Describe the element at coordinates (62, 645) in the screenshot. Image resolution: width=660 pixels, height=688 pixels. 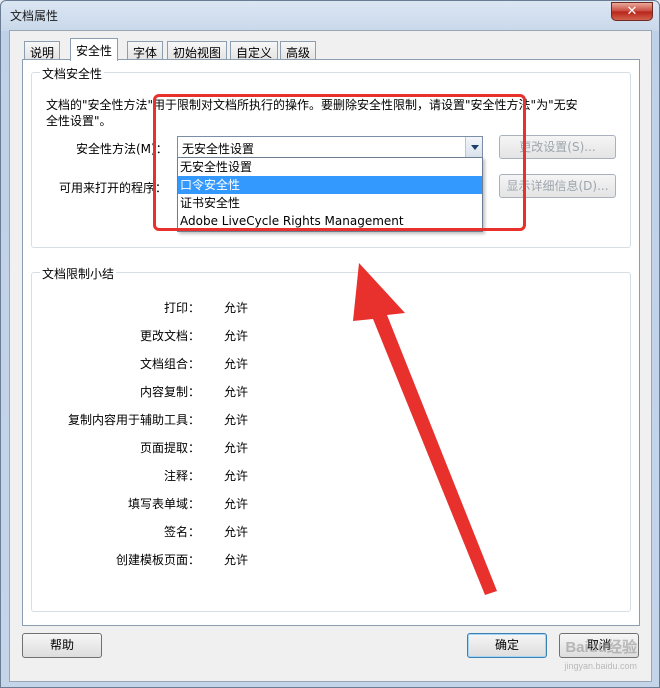
I see `help-button: 帮助` at that location.